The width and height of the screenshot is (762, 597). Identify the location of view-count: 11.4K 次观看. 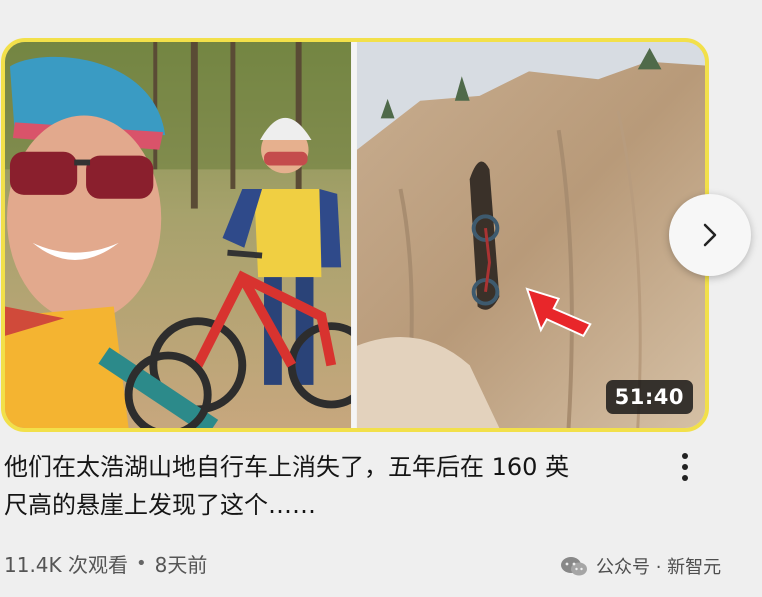
(66, 565).